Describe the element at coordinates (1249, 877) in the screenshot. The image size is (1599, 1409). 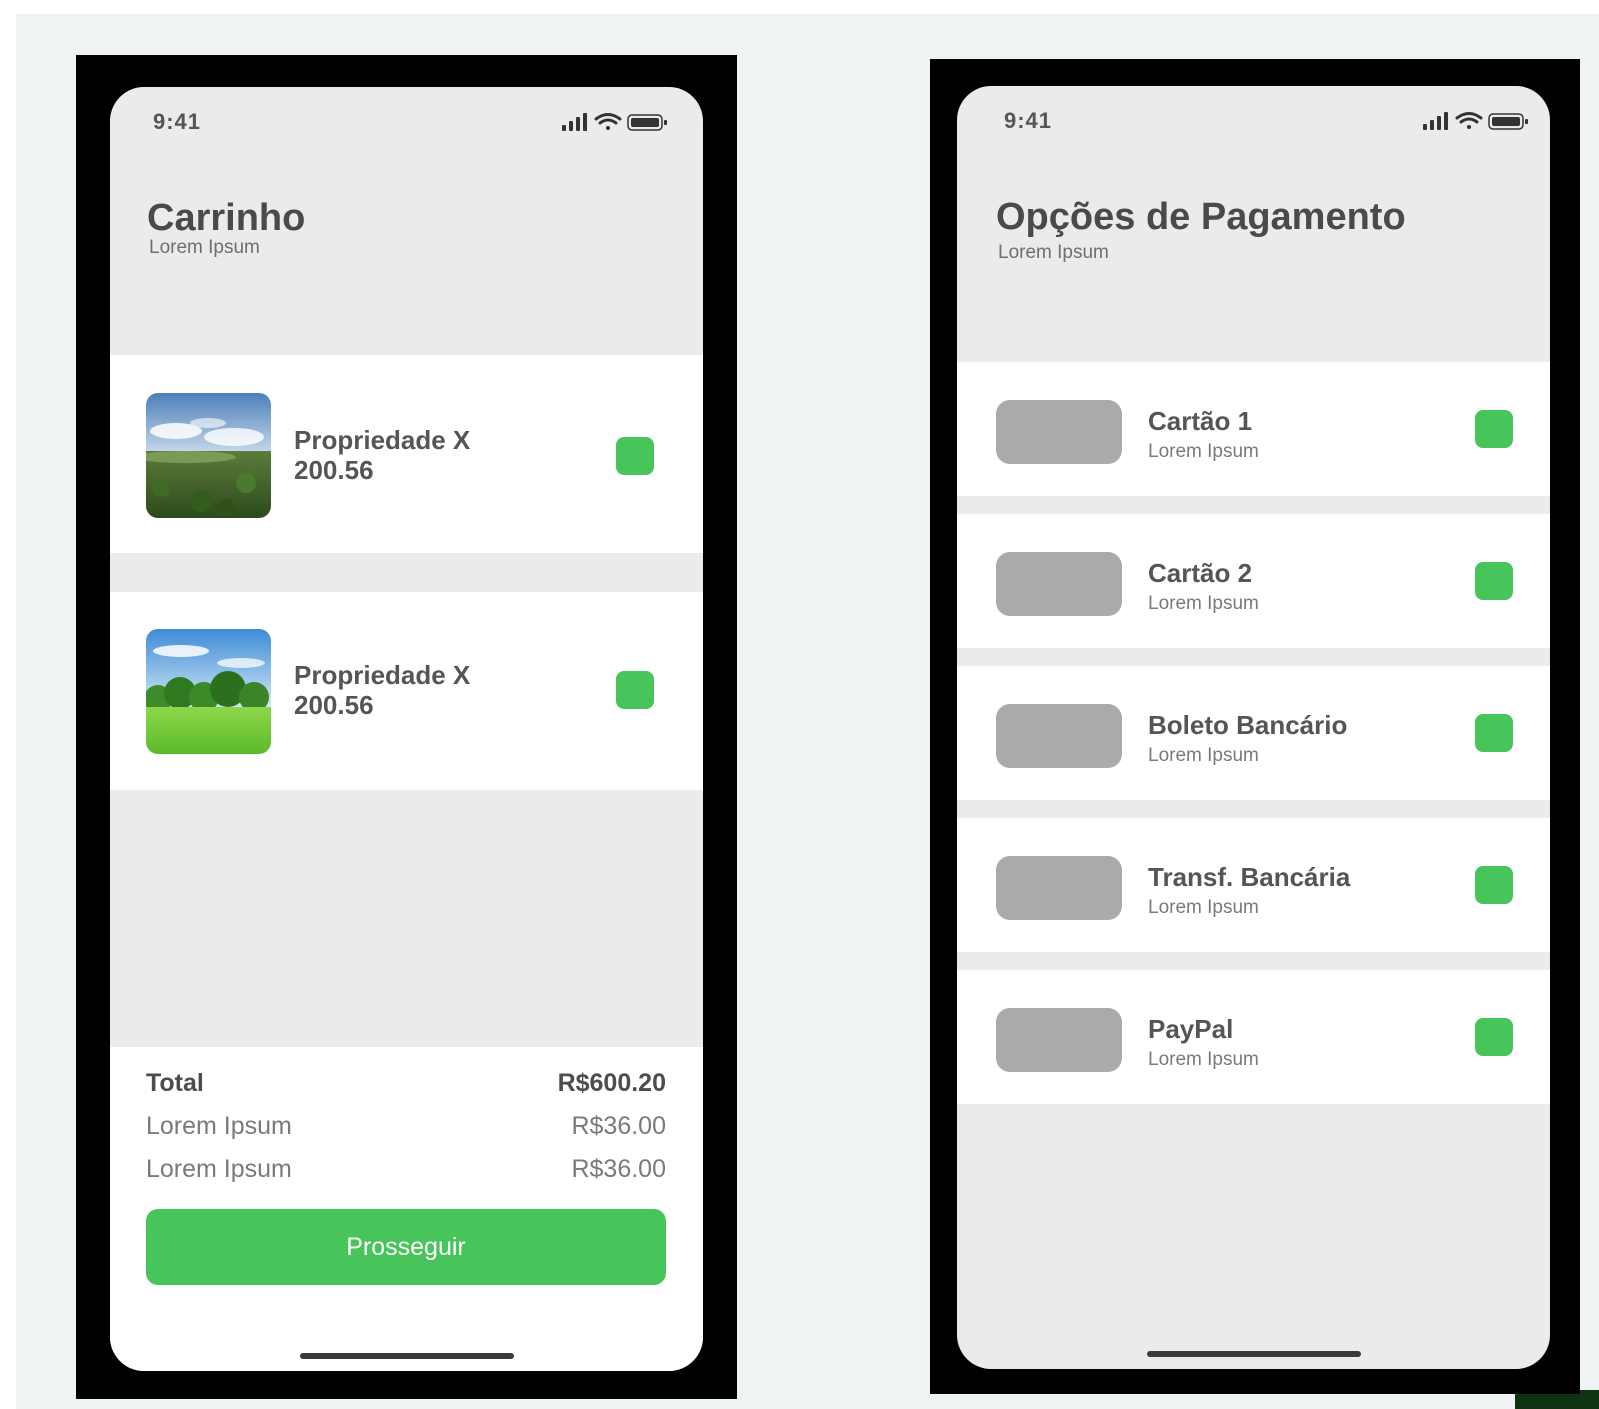
I see `payment-option-title: Transf. Bancária` at that location.